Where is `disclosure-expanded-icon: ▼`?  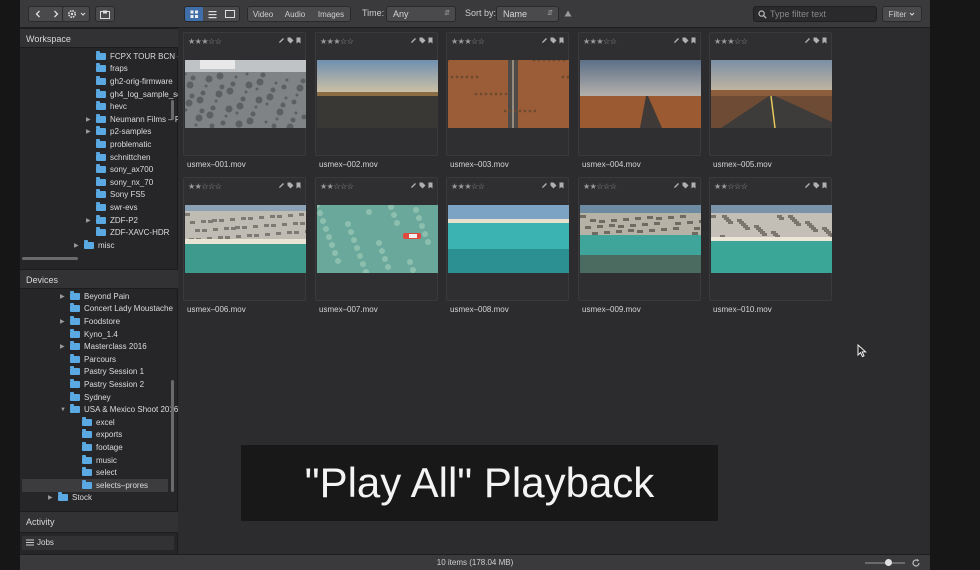 disclosure-expanded-icon: ▼ is located at coordinates (65, 410).